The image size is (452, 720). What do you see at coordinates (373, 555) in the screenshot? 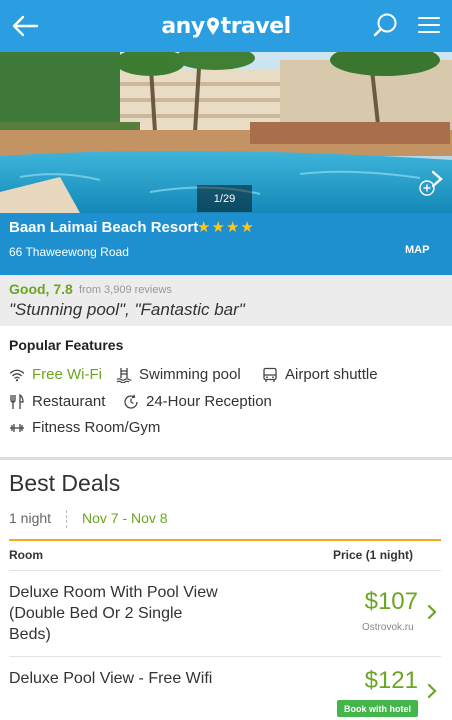
I see `column-header-price: Price (1 night)` at bounding box center [373, 555].